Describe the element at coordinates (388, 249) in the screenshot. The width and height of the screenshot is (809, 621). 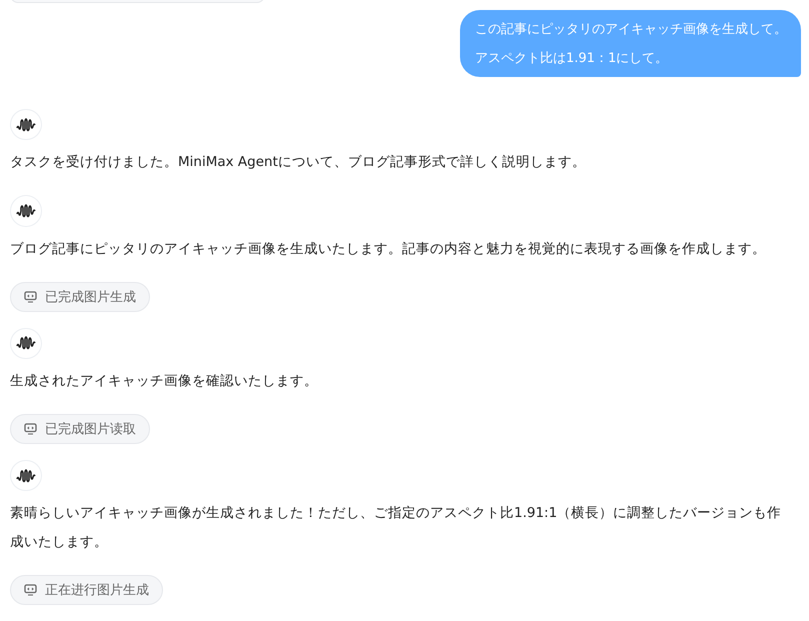
I see `agent-message: ブログ記事にピッタリのアイキャッチ画像を生成いたします。記事の内容と魅力を視覚的に表現する画像を作成します。` at that location.